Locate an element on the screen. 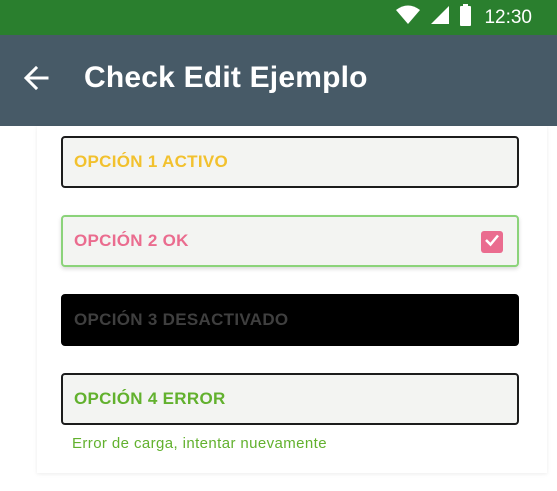  battery-icon is located at coordinates (465, 17).